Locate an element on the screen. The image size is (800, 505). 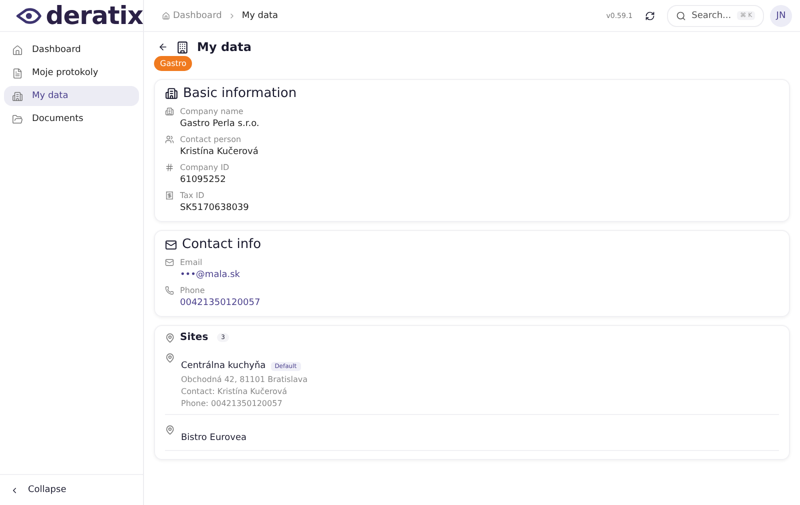
card-title: Basic information is located at coordinates (240, 93).